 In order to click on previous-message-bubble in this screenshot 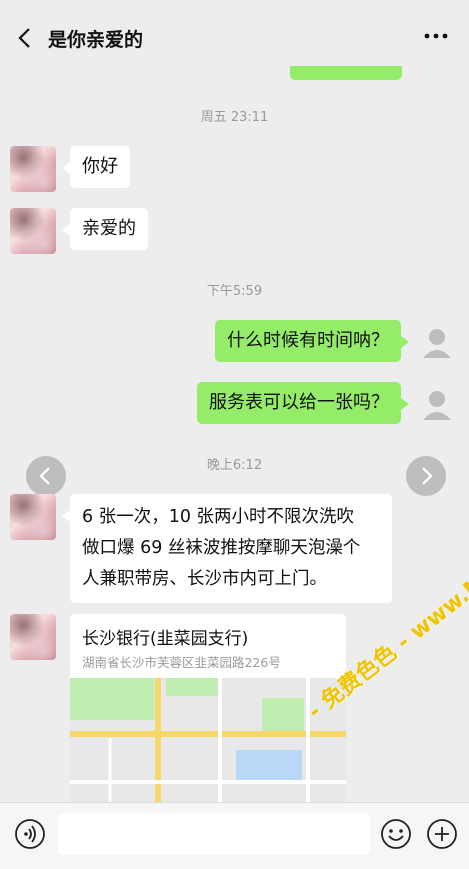, I will do `click(346, 73)`.